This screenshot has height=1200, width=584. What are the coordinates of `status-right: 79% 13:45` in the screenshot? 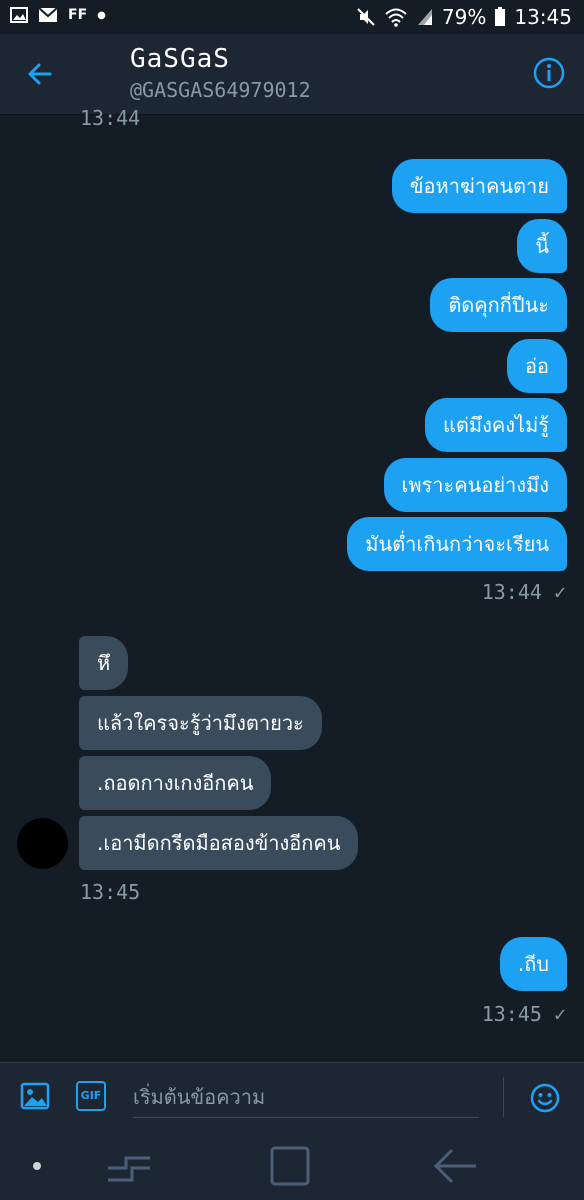 It's located at (464, 17).